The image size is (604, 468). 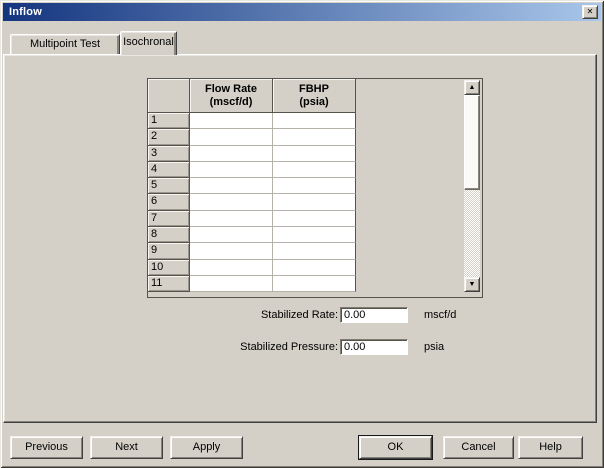 I want to click on scrollbar-down-button: ▼, so click(x=472, y=284).